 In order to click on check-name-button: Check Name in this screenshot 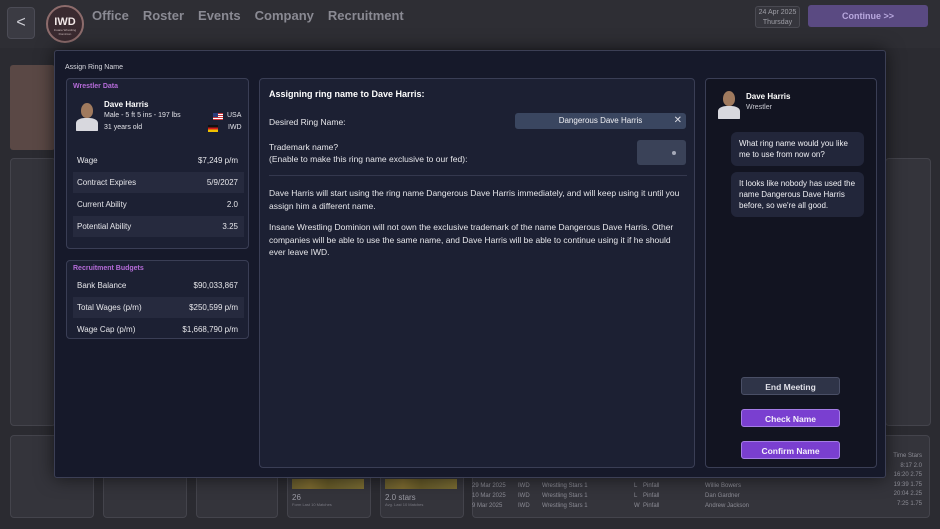, I will do `click(790, 418)`.